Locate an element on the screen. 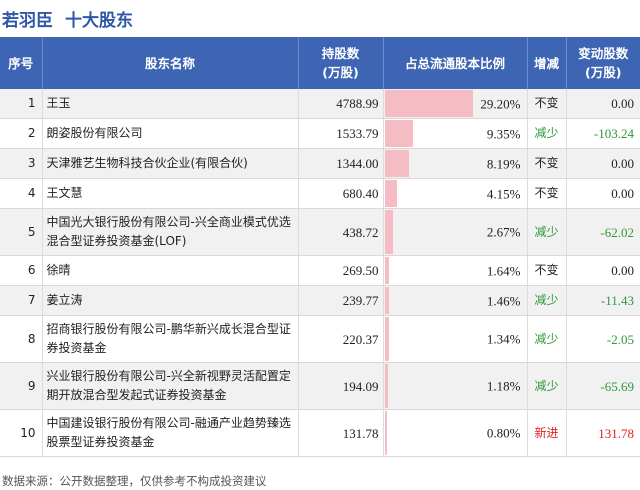  header-rank: 序号 is located at coordinates (21, 63).